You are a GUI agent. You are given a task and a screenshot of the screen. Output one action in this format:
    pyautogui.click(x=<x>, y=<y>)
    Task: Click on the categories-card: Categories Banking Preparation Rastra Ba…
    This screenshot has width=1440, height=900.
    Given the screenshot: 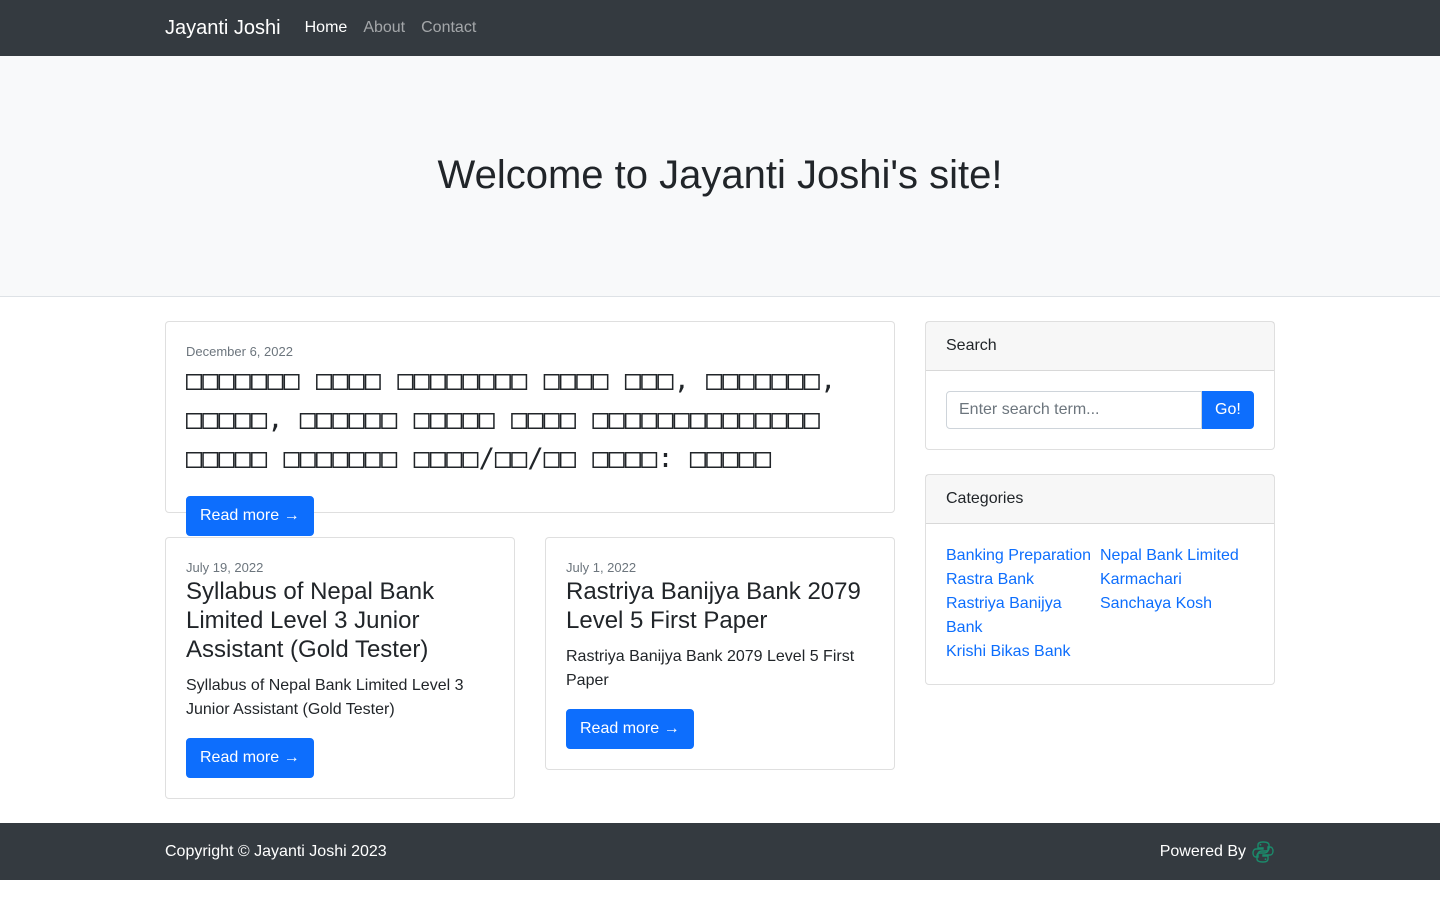 What is the action you would take?
    pyautogui.click(x=1100, y=579)
    